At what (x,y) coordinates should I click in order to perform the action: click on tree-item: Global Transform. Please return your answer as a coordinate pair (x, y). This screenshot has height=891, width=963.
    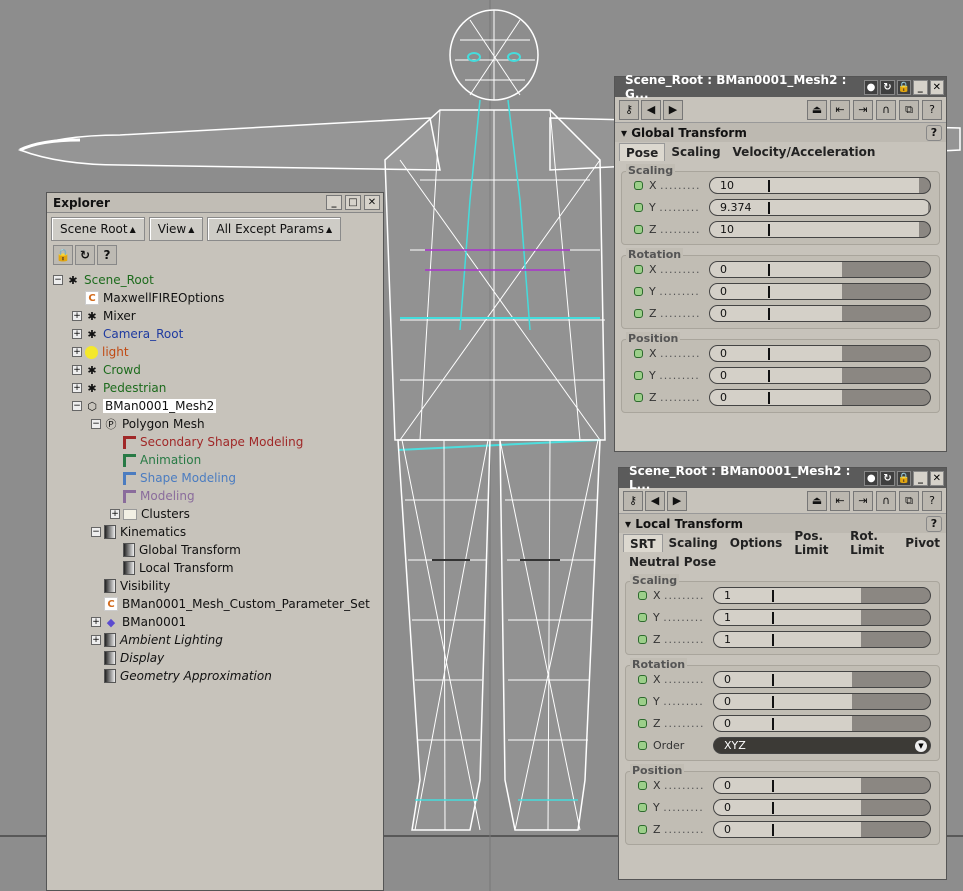
    Looking at the image, I should click on (218, 550).